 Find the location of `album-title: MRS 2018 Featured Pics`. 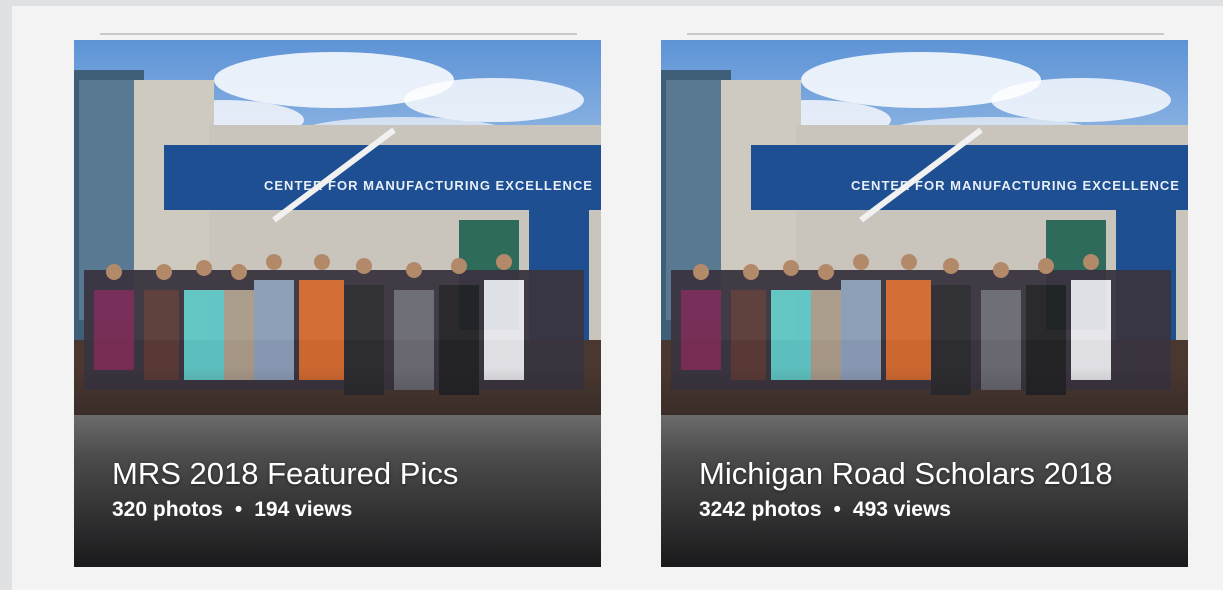

album-title: MRS 2018 Featured Pics is located at coordinates (341, 473).